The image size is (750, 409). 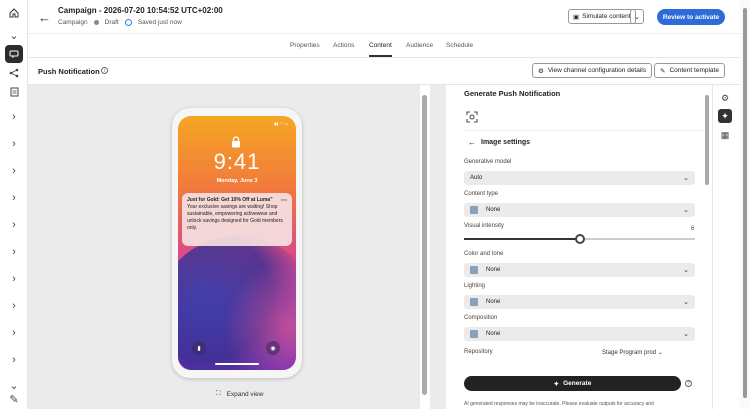 I want to click on journey-icon, so click(x=14, y=73).